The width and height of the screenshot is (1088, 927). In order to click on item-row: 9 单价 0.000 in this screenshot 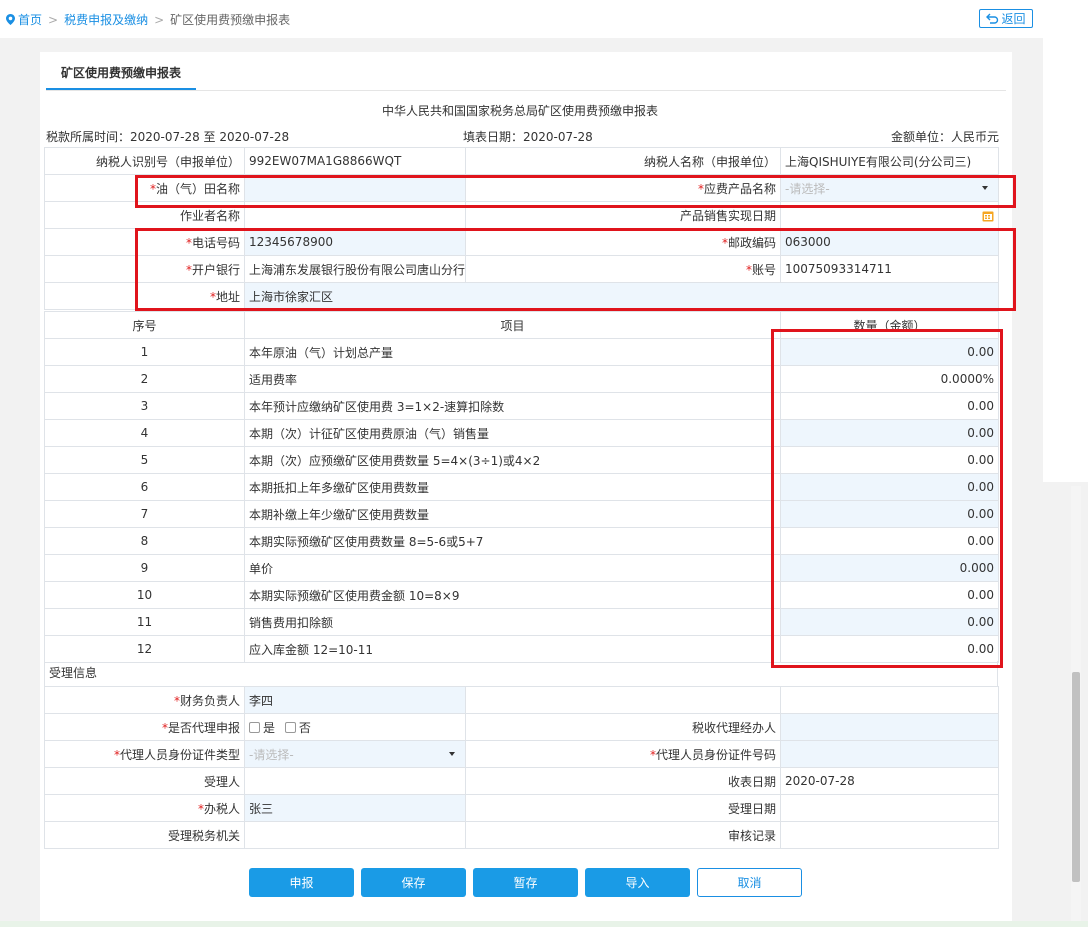, I will do `click(521, 568)`.